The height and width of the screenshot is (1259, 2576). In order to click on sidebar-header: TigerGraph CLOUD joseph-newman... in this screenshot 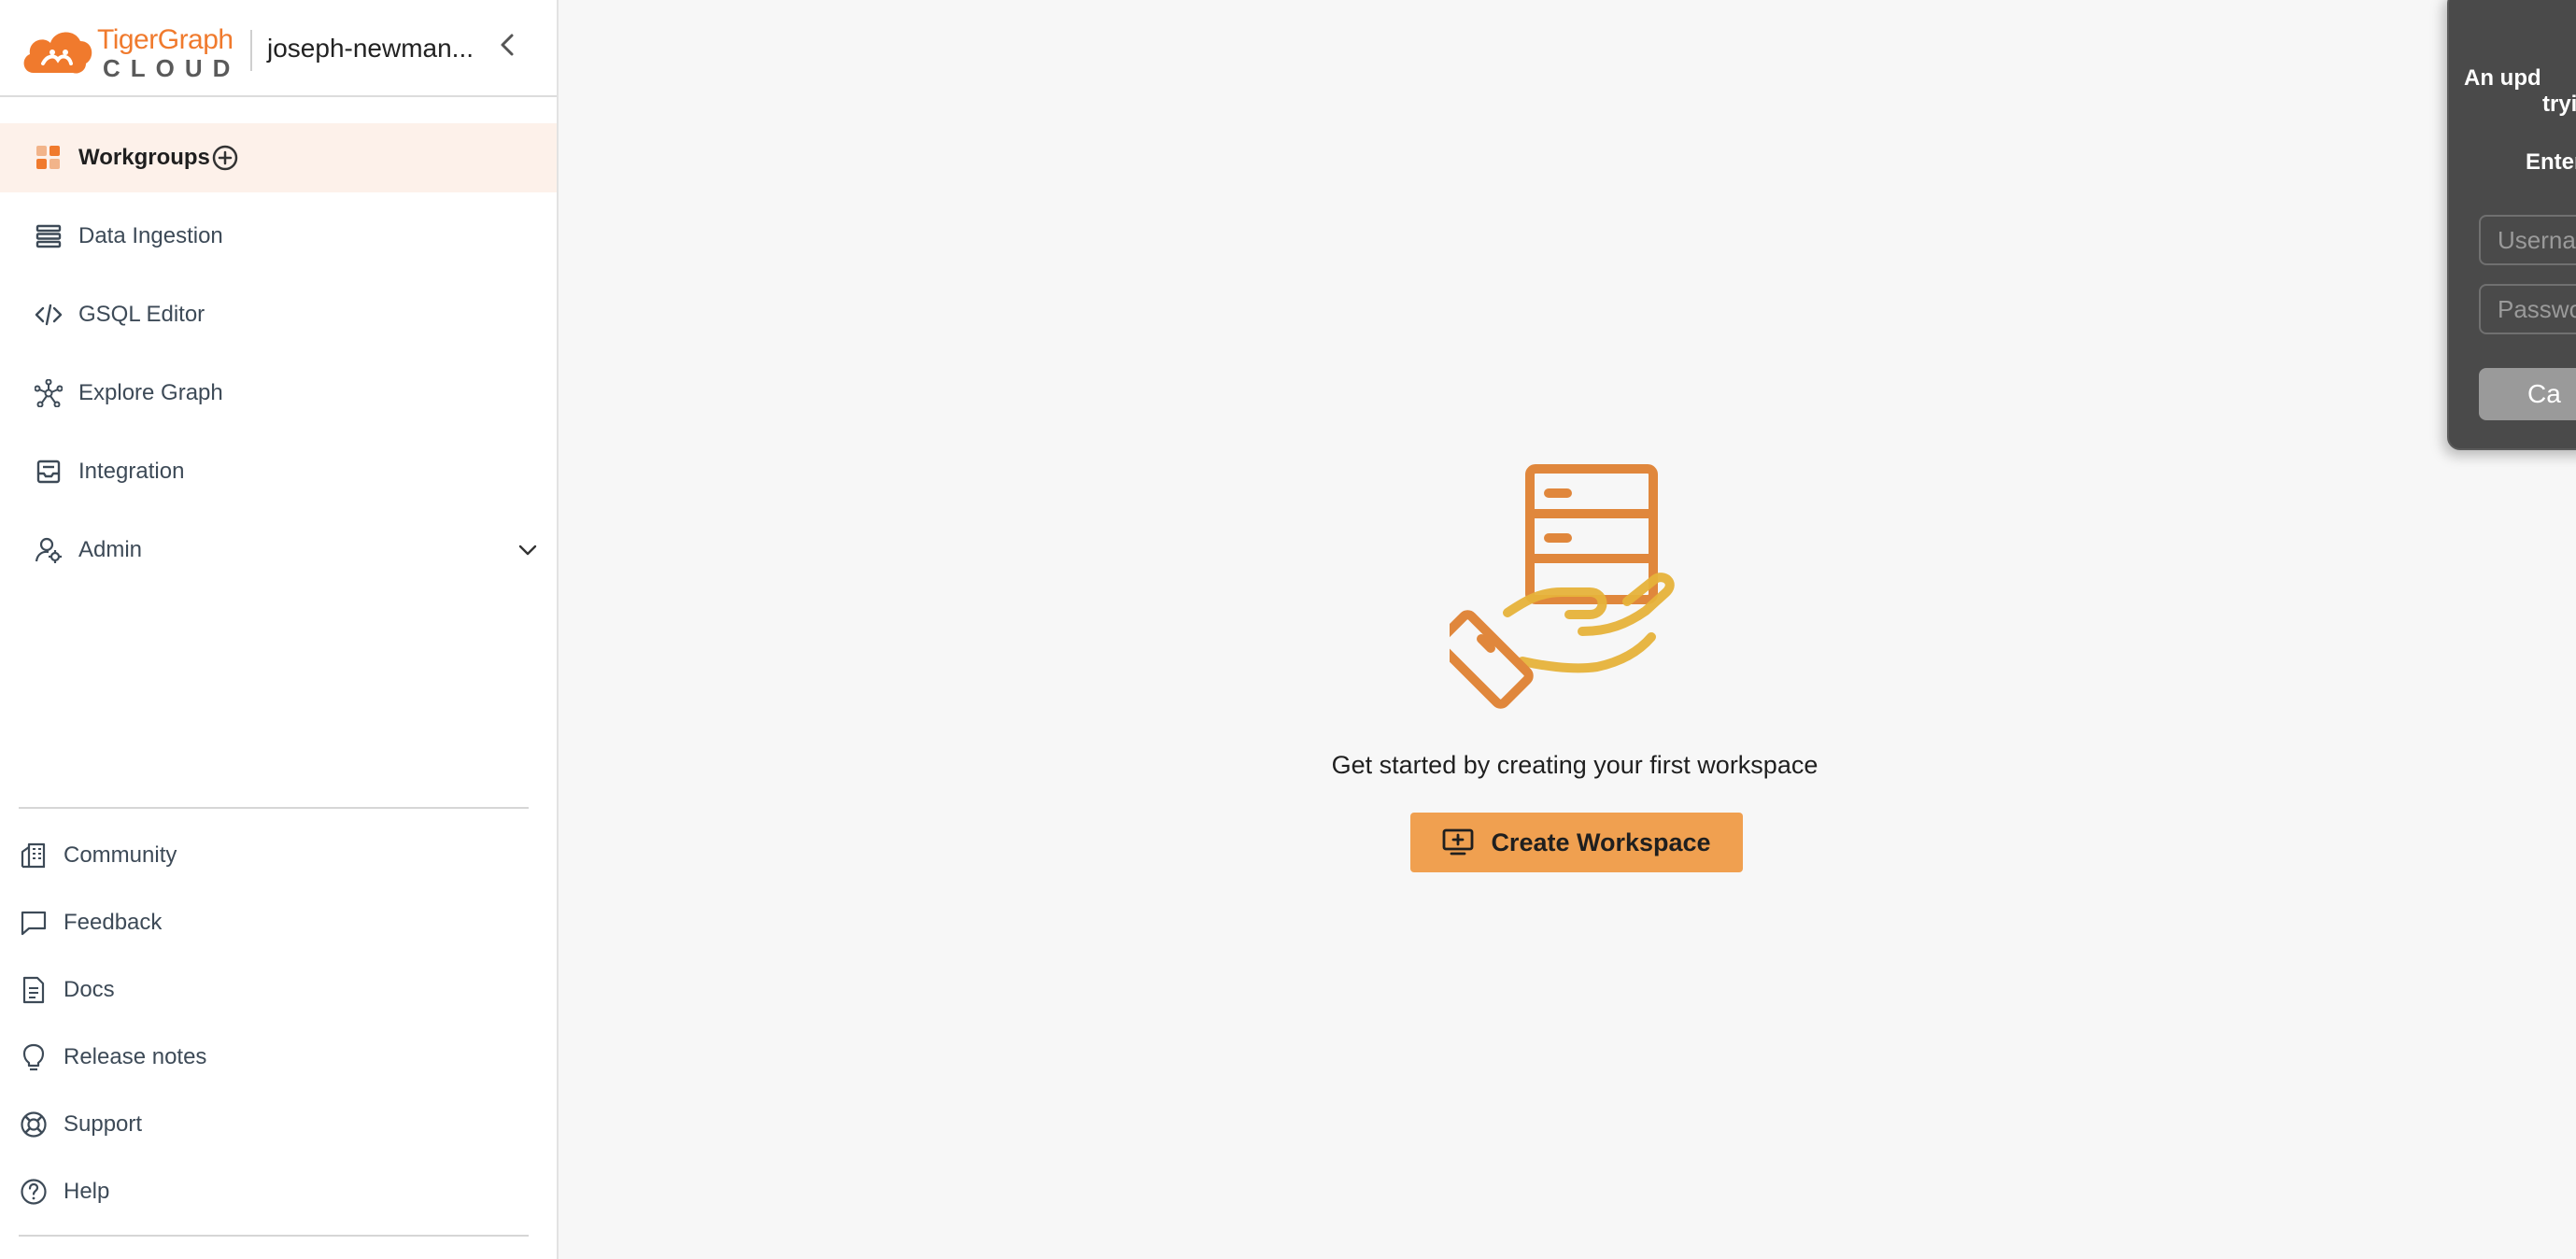, I will do `click(278, 48)`.